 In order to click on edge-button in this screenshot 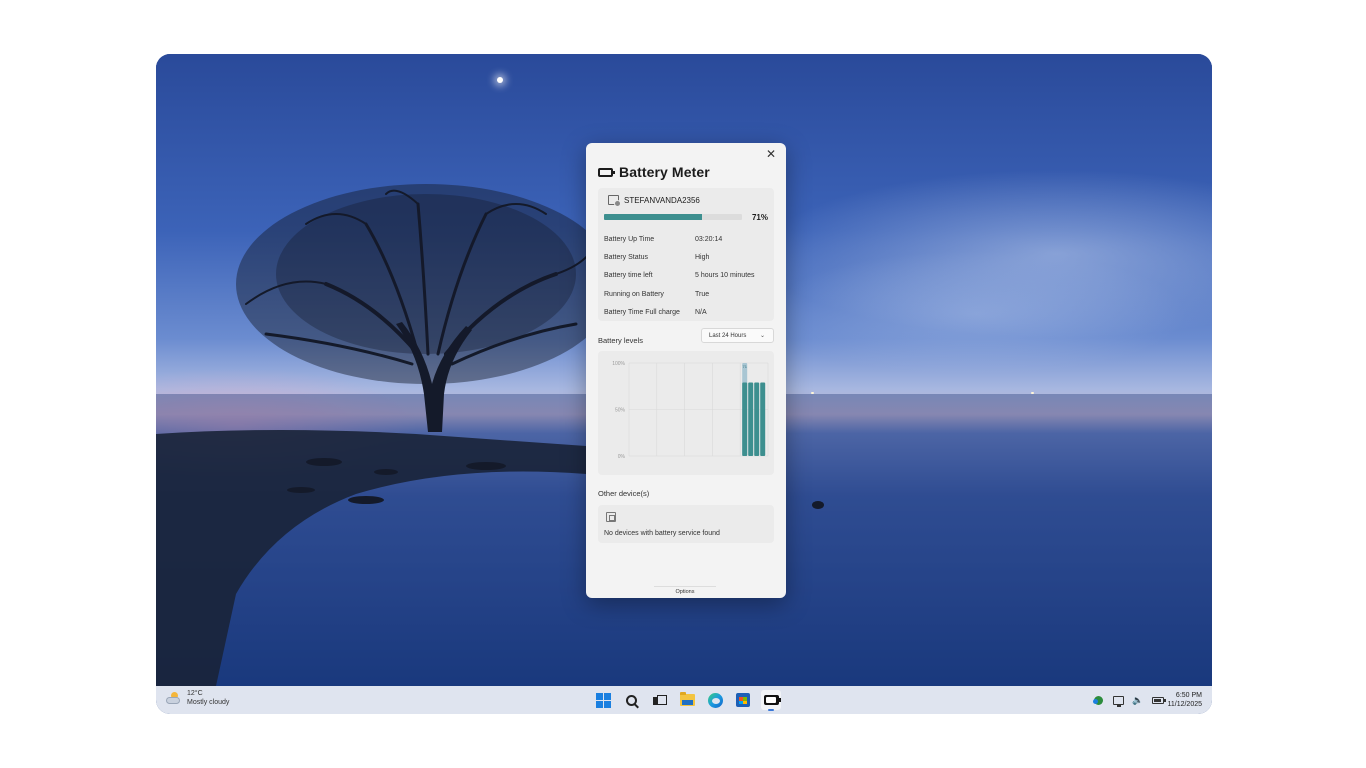, I will do `click(715, 700)`.